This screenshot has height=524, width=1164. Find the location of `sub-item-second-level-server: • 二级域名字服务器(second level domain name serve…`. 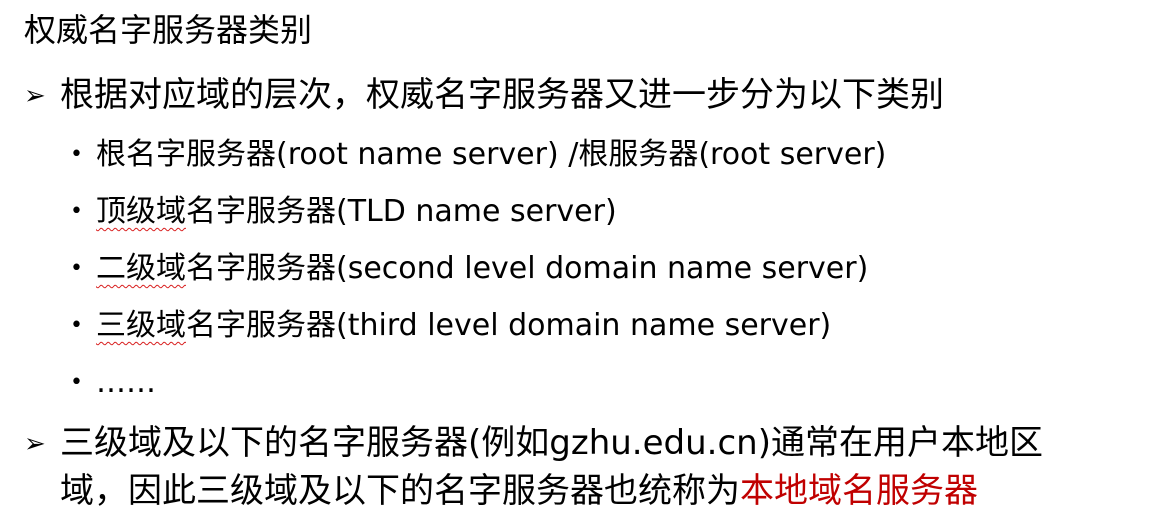

sub-item-second-level-server: • 二级域名字服务器(second level domain name serve… is located at coordinates (469, 269).